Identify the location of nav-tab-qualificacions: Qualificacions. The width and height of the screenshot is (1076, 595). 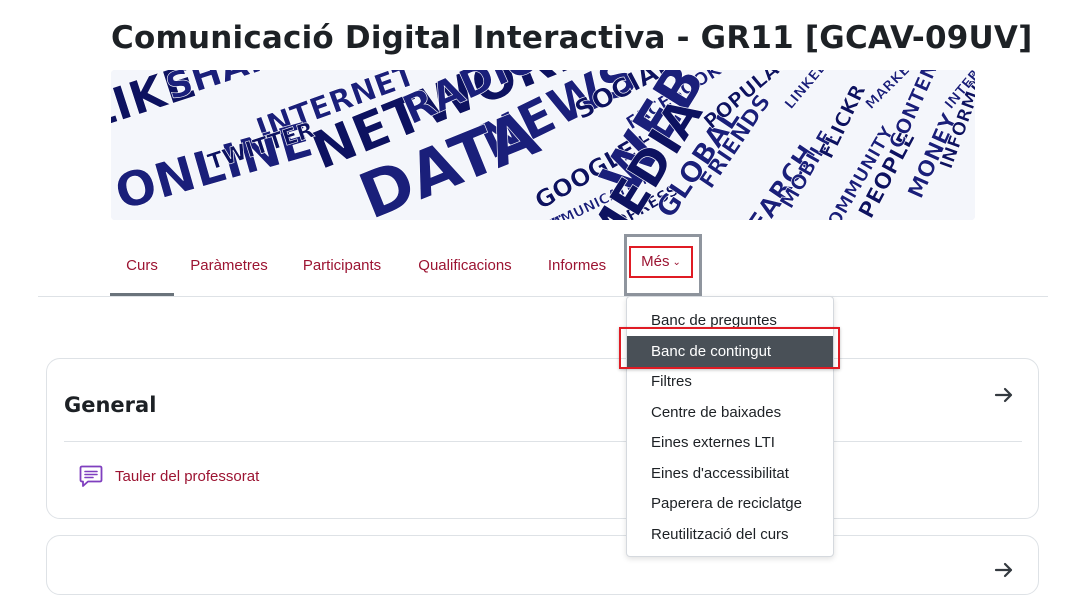
(465, 266).